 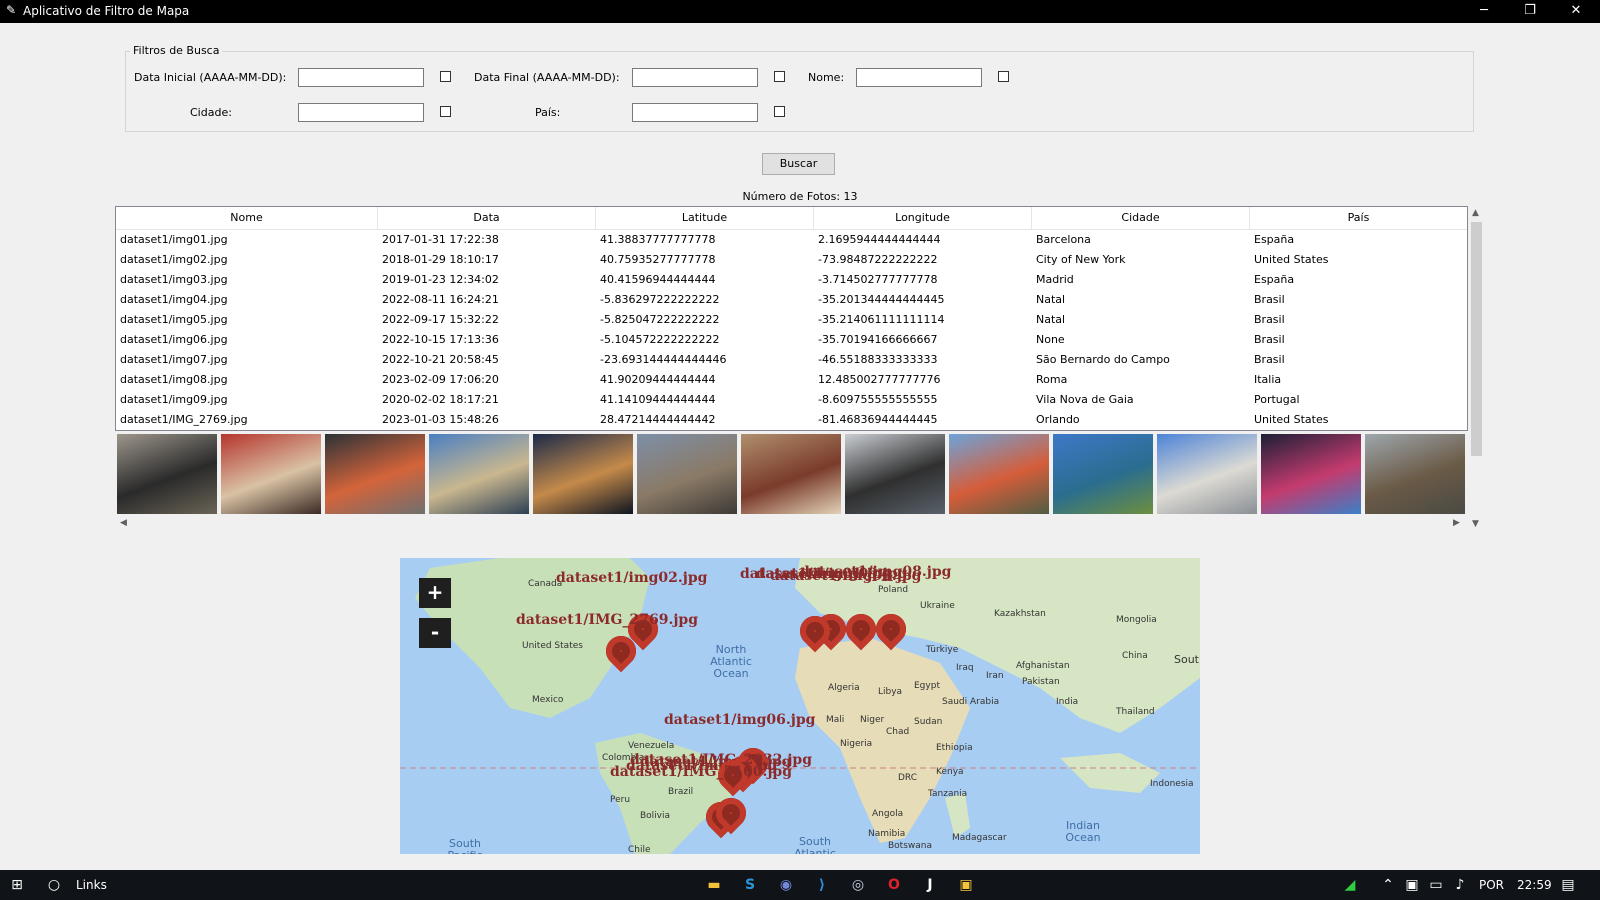 I want to click on cell-latitude: -5.825047222222222, so click(x=660, y=319).